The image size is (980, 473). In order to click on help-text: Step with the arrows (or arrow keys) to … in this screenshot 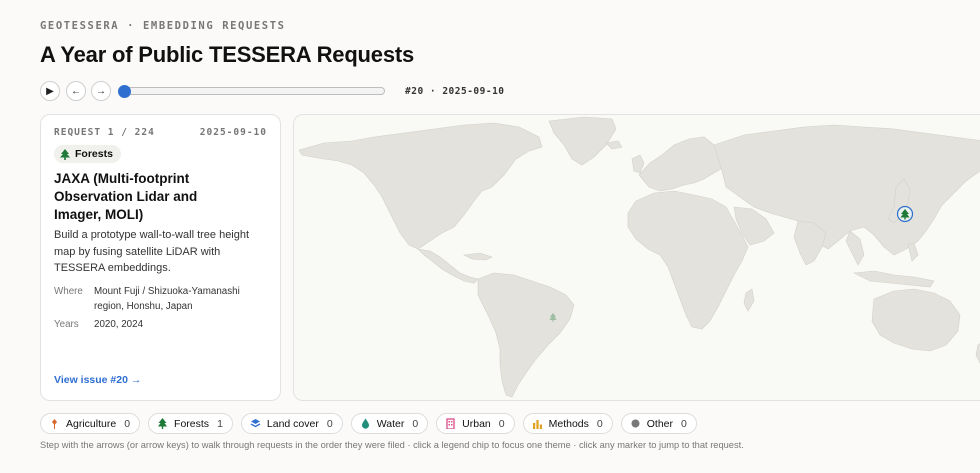, I will do `click(392, 445)`.